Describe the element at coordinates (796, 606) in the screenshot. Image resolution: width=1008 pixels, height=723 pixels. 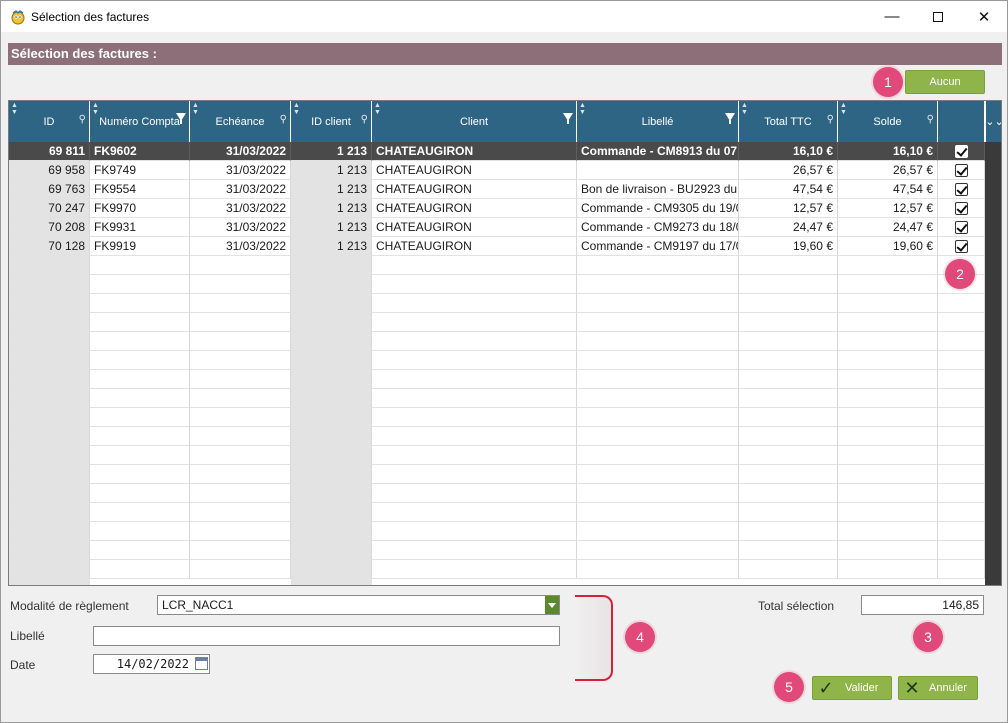
I see `total-selection-label: Total sélection` at that location.